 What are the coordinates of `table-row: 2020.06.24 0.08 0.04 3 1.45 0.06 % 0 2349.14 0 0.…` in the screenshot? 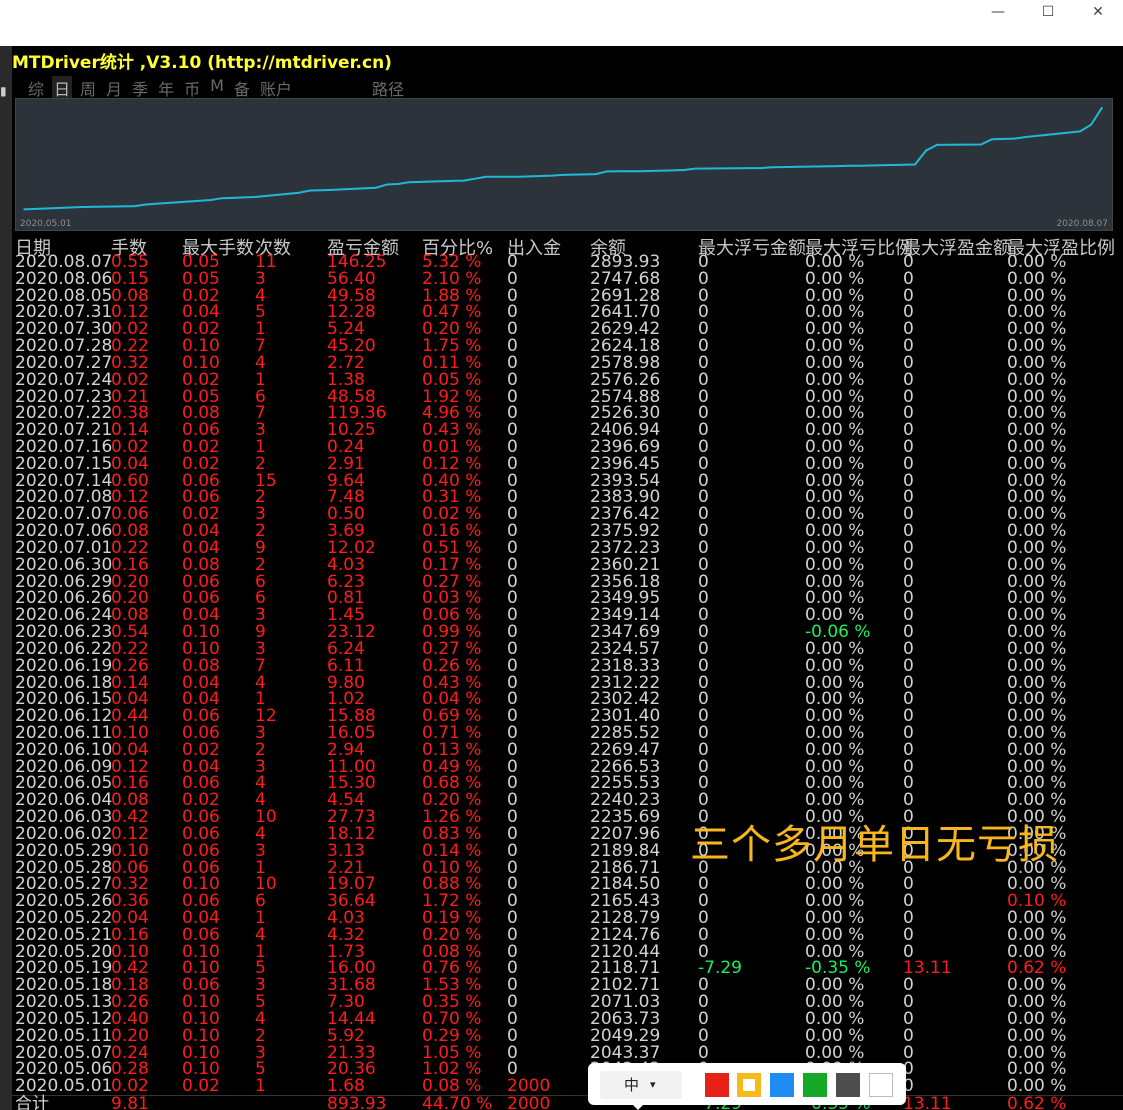 It's located at (567, 615).